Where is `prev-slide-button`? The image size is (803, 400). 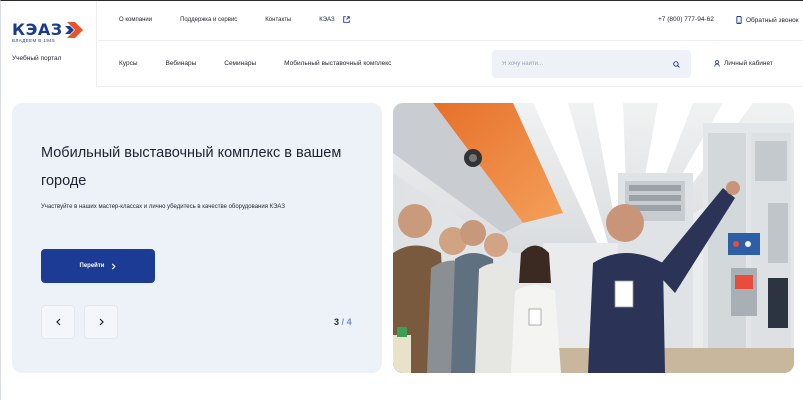
prev-slide-button is located at coordinates (58, 322).